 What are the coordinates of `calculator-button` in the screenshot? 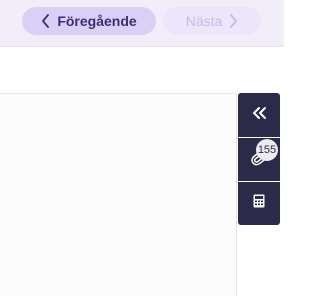 It's located at (259, 203).